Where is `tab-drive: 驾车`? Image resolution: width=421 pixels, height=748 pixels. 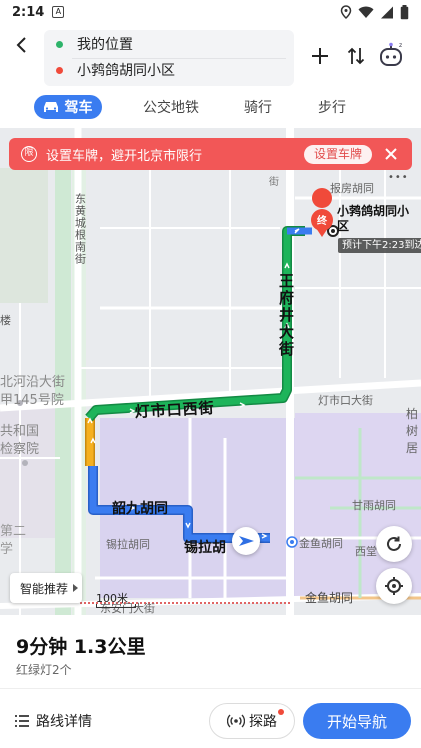
tab-drive: 驾车 is located at coordinates (68, 107).